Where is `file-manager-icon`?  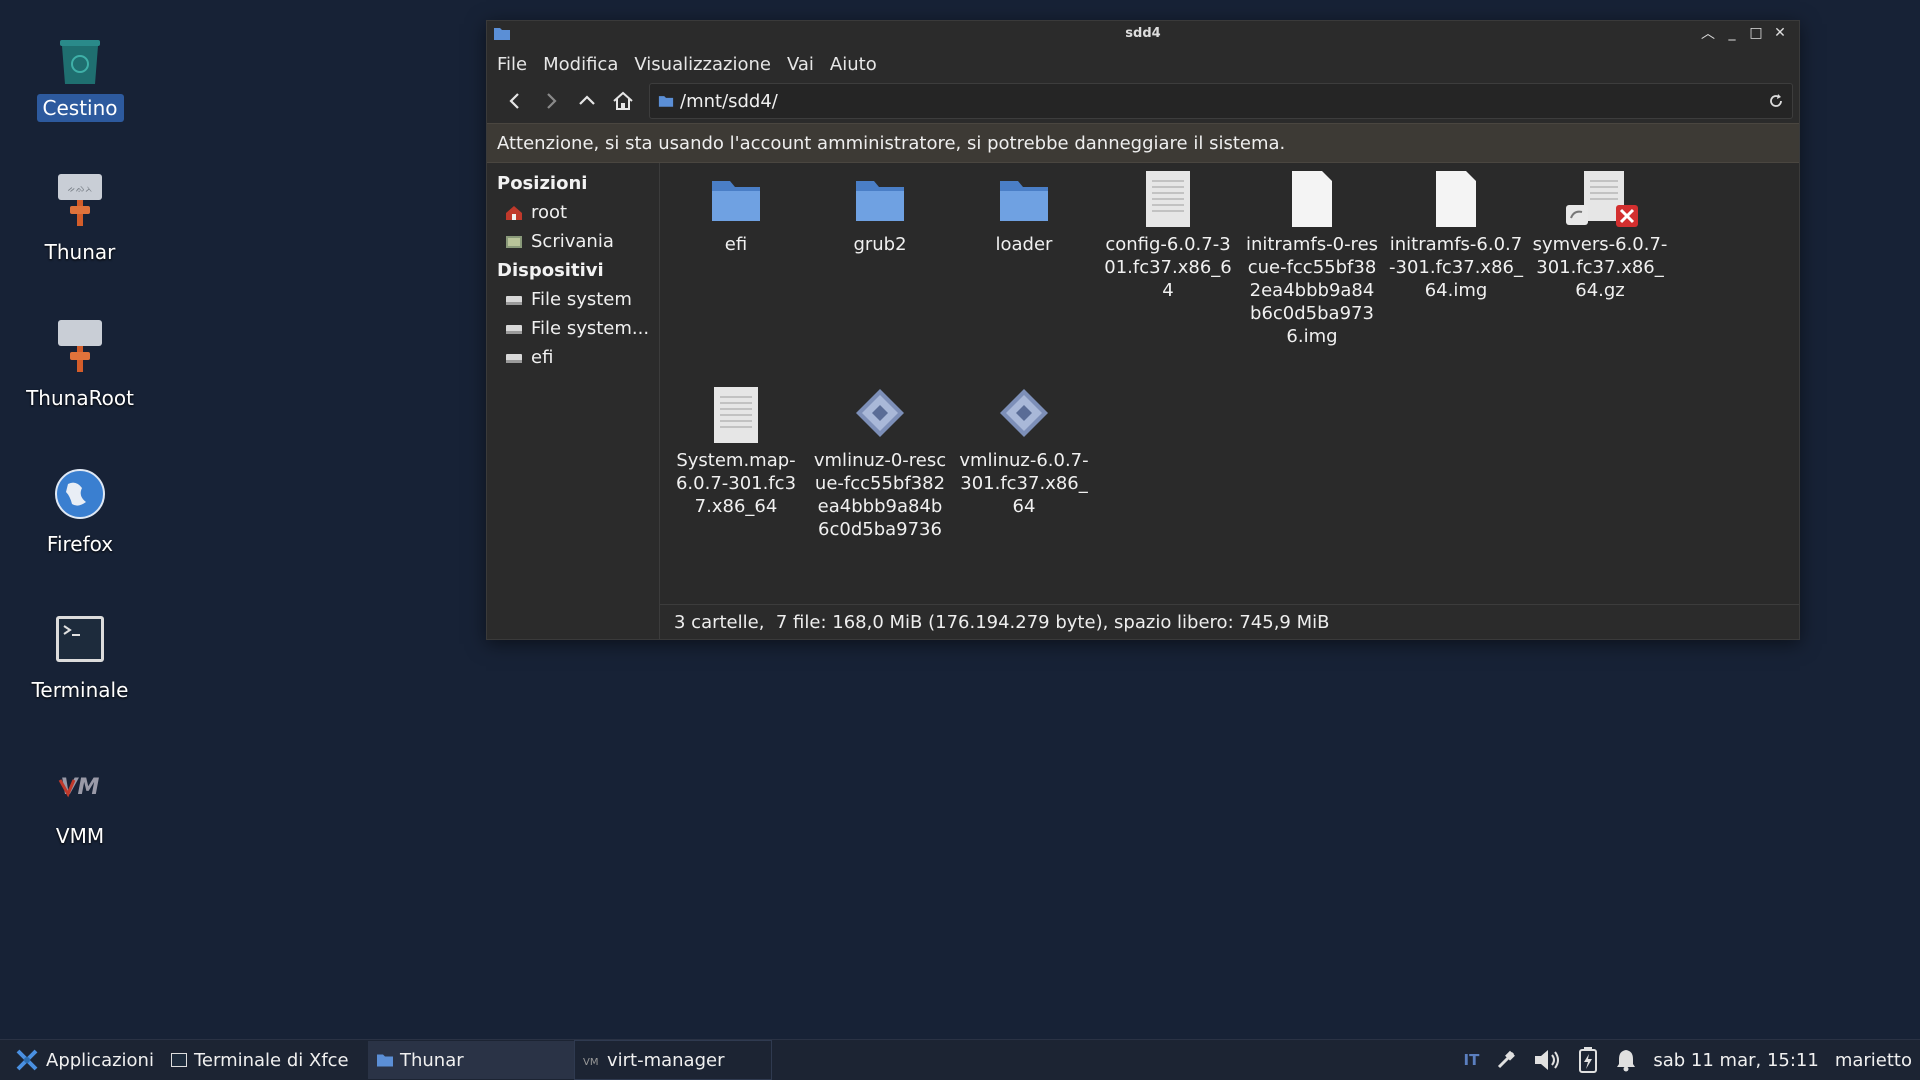 file-manager-icon is located at coordinates (80, 348).